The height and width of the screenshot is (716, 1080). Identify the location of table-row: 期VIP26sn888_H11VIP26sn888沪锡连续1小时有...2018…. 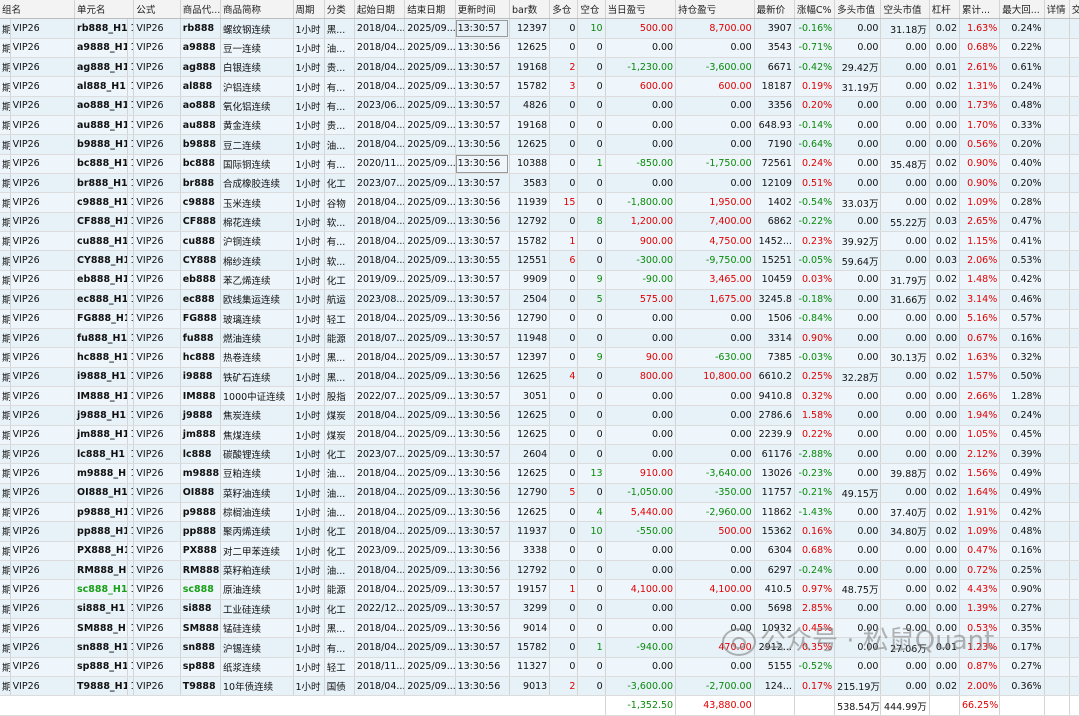
(540, 647).